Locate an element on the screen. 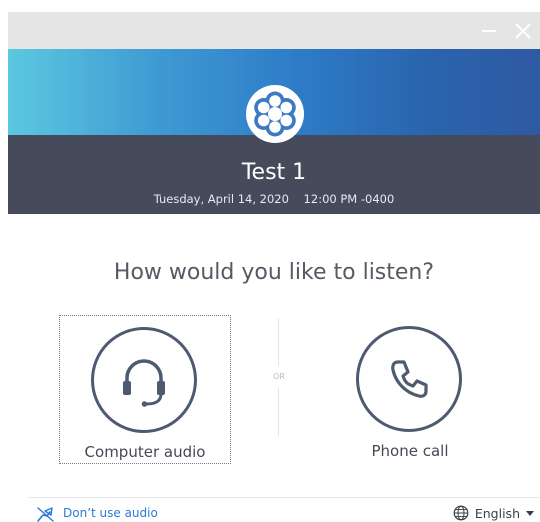 Image resolution: width=540 pixels, height=522 pixels. chevron-down-icon is located at coordinates (530, 513).